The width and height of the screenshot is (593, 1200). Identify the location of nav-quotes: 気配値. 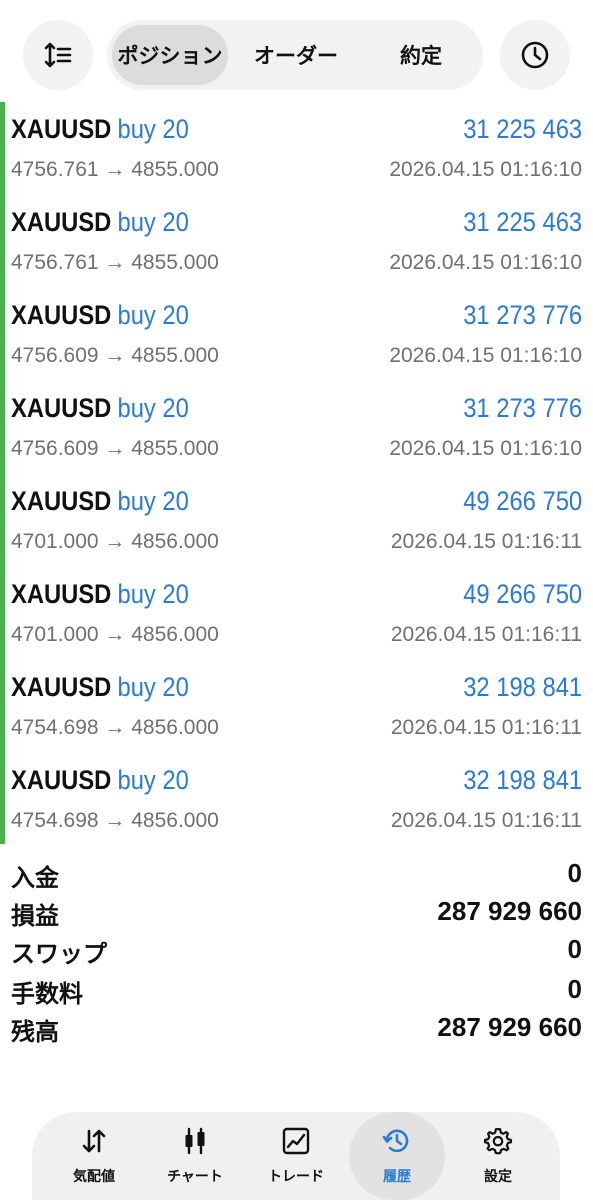
(94, 1156).